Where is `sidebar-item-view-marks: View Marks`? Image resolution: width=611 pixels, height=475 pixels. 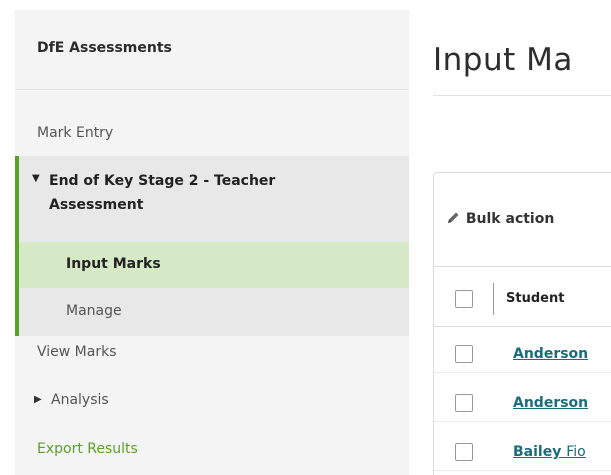
sidebar-item-view-marks: View Marks is located at coordinates (212, 356).